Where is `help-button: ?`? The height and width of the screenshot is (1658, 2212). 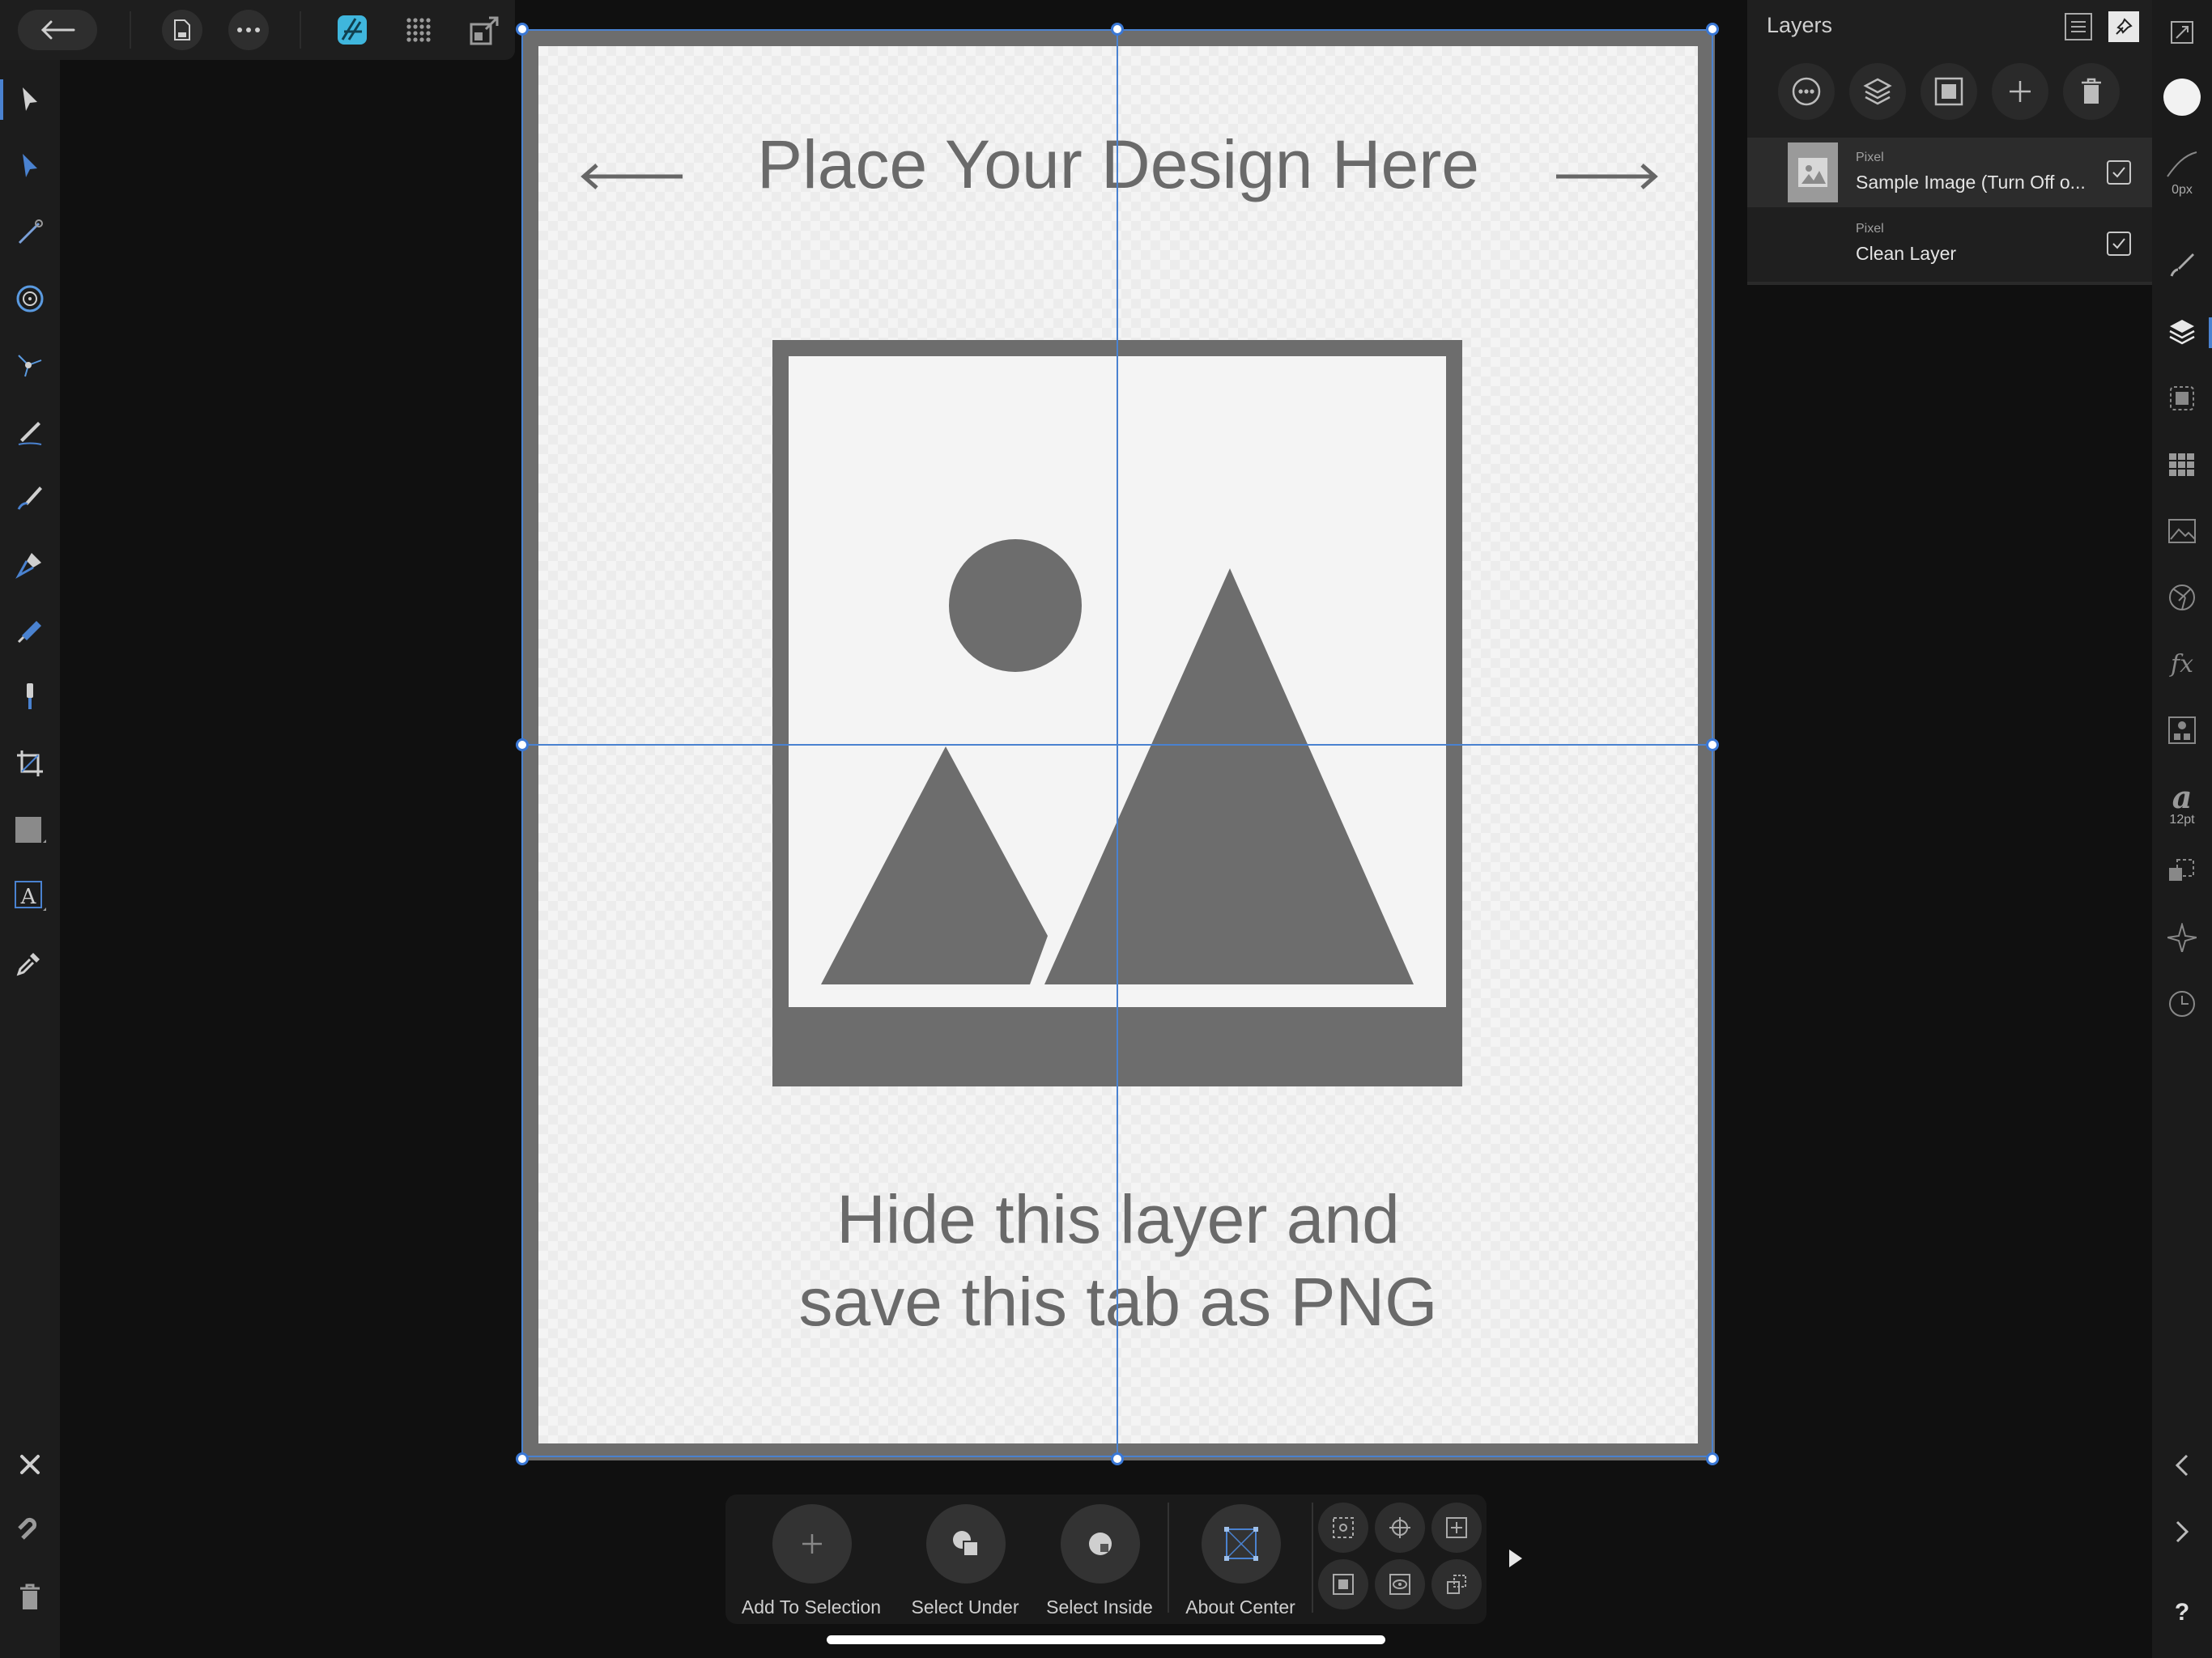 help-button: ? is located at coordinates (2182, 1612).